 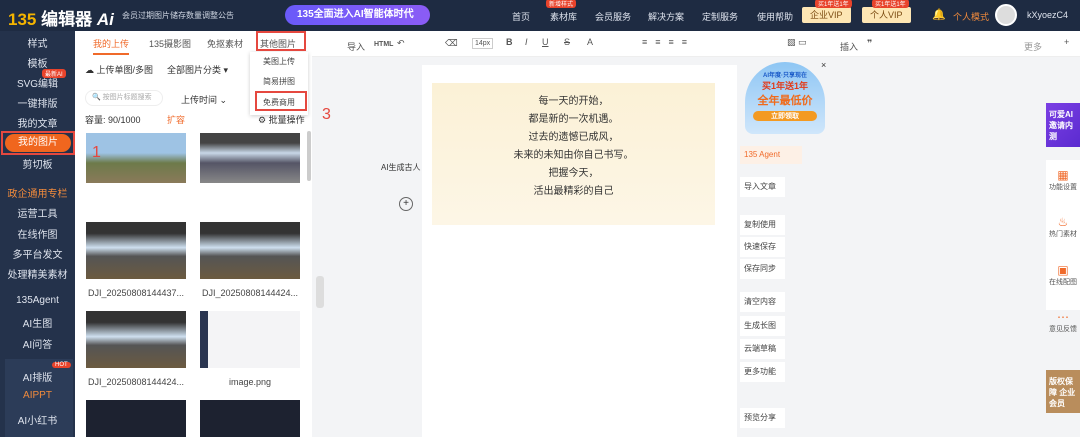 What do you see at coordinates (797, 42) in the screenshot?
I see `image-icon: ▧ ▭` at bounding box center [797, 42].